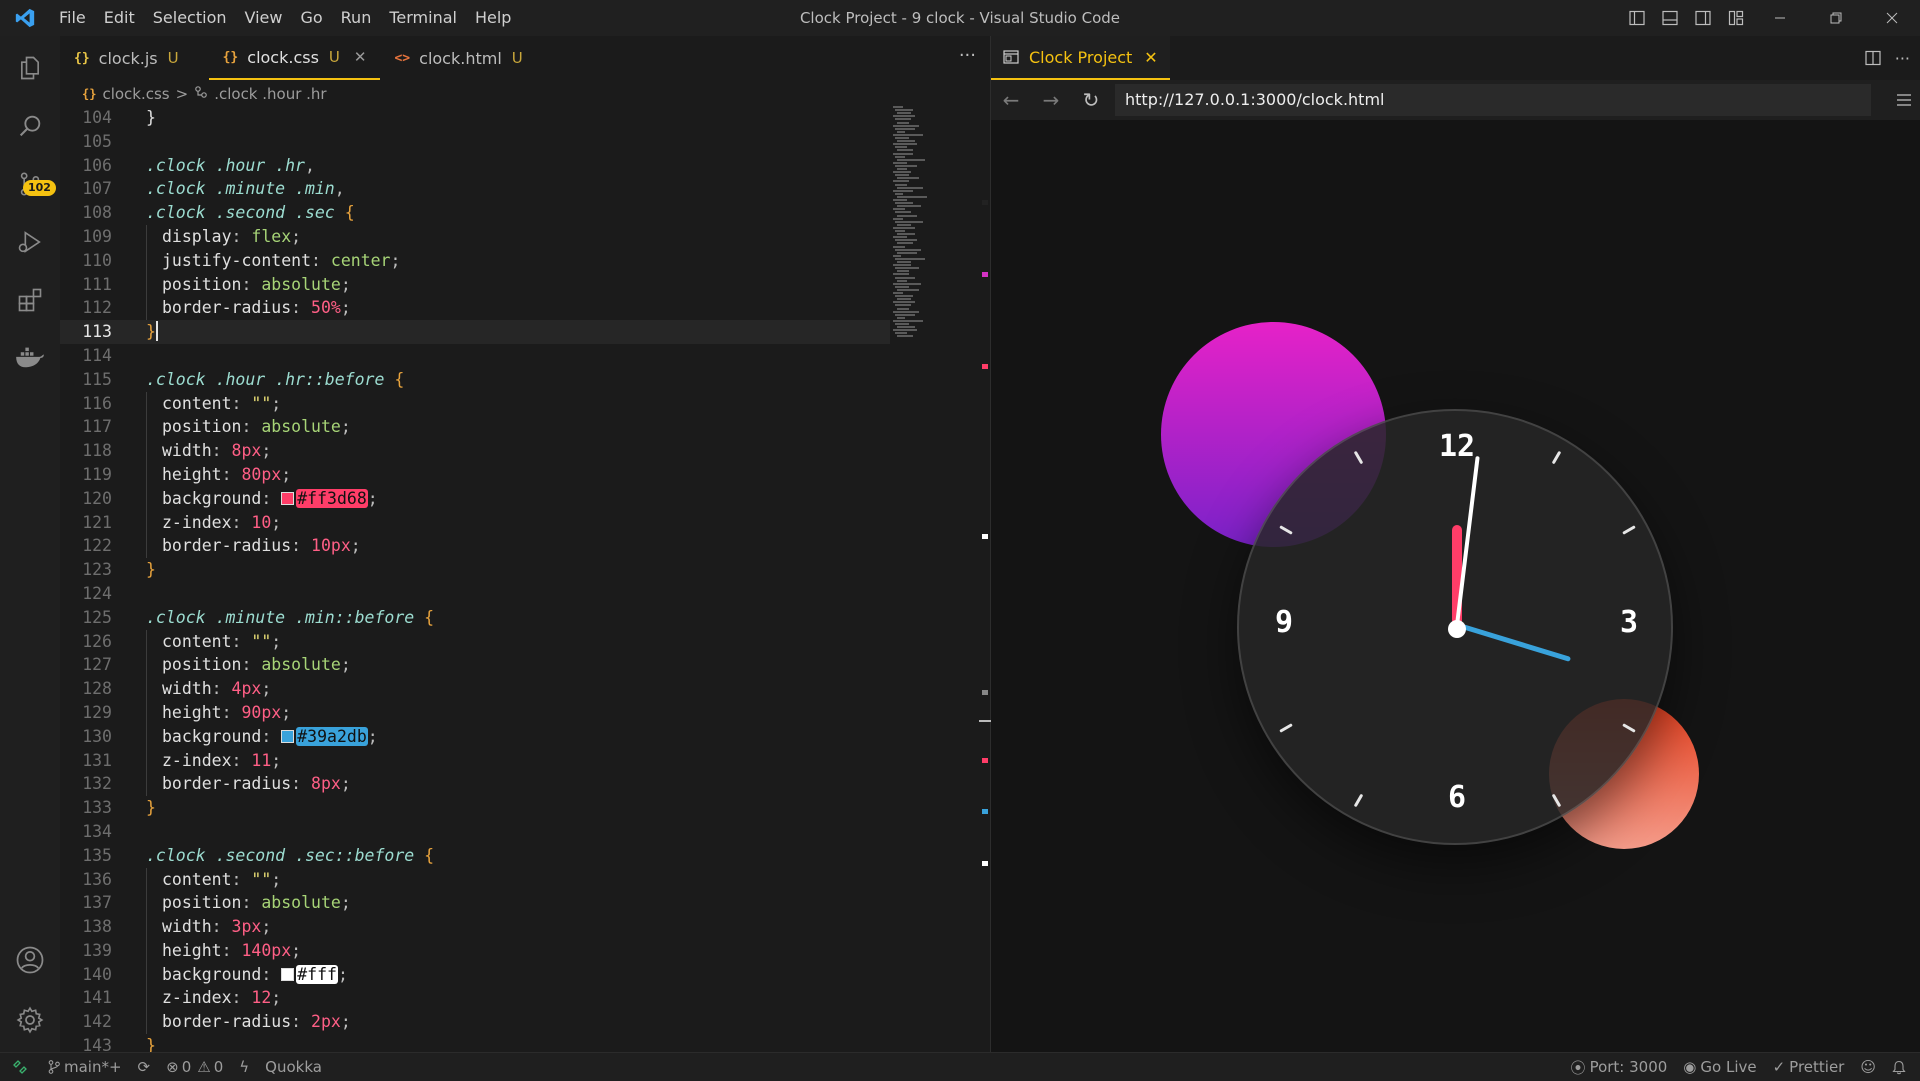 This screenshot has height=1081, width=1920. What do you see at coordinates (475, 308) in the screenshot?
I see `code-line: 112 border-radius: 50%;` at bounding box center [475, 308].